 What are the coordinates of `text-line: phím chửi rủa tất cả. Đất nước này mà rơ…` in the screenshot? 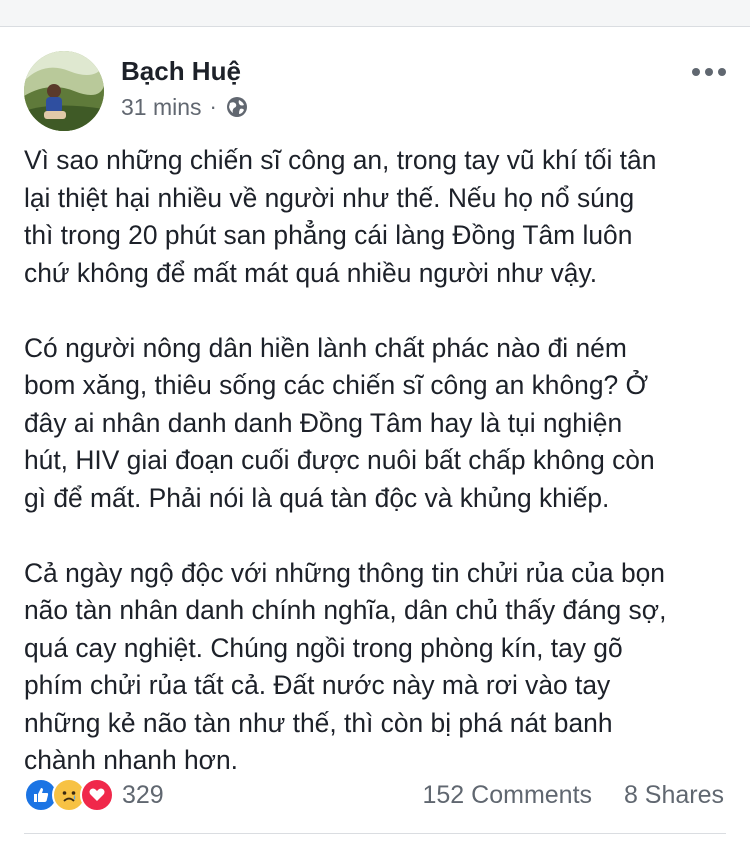 It's located at (317, 685).